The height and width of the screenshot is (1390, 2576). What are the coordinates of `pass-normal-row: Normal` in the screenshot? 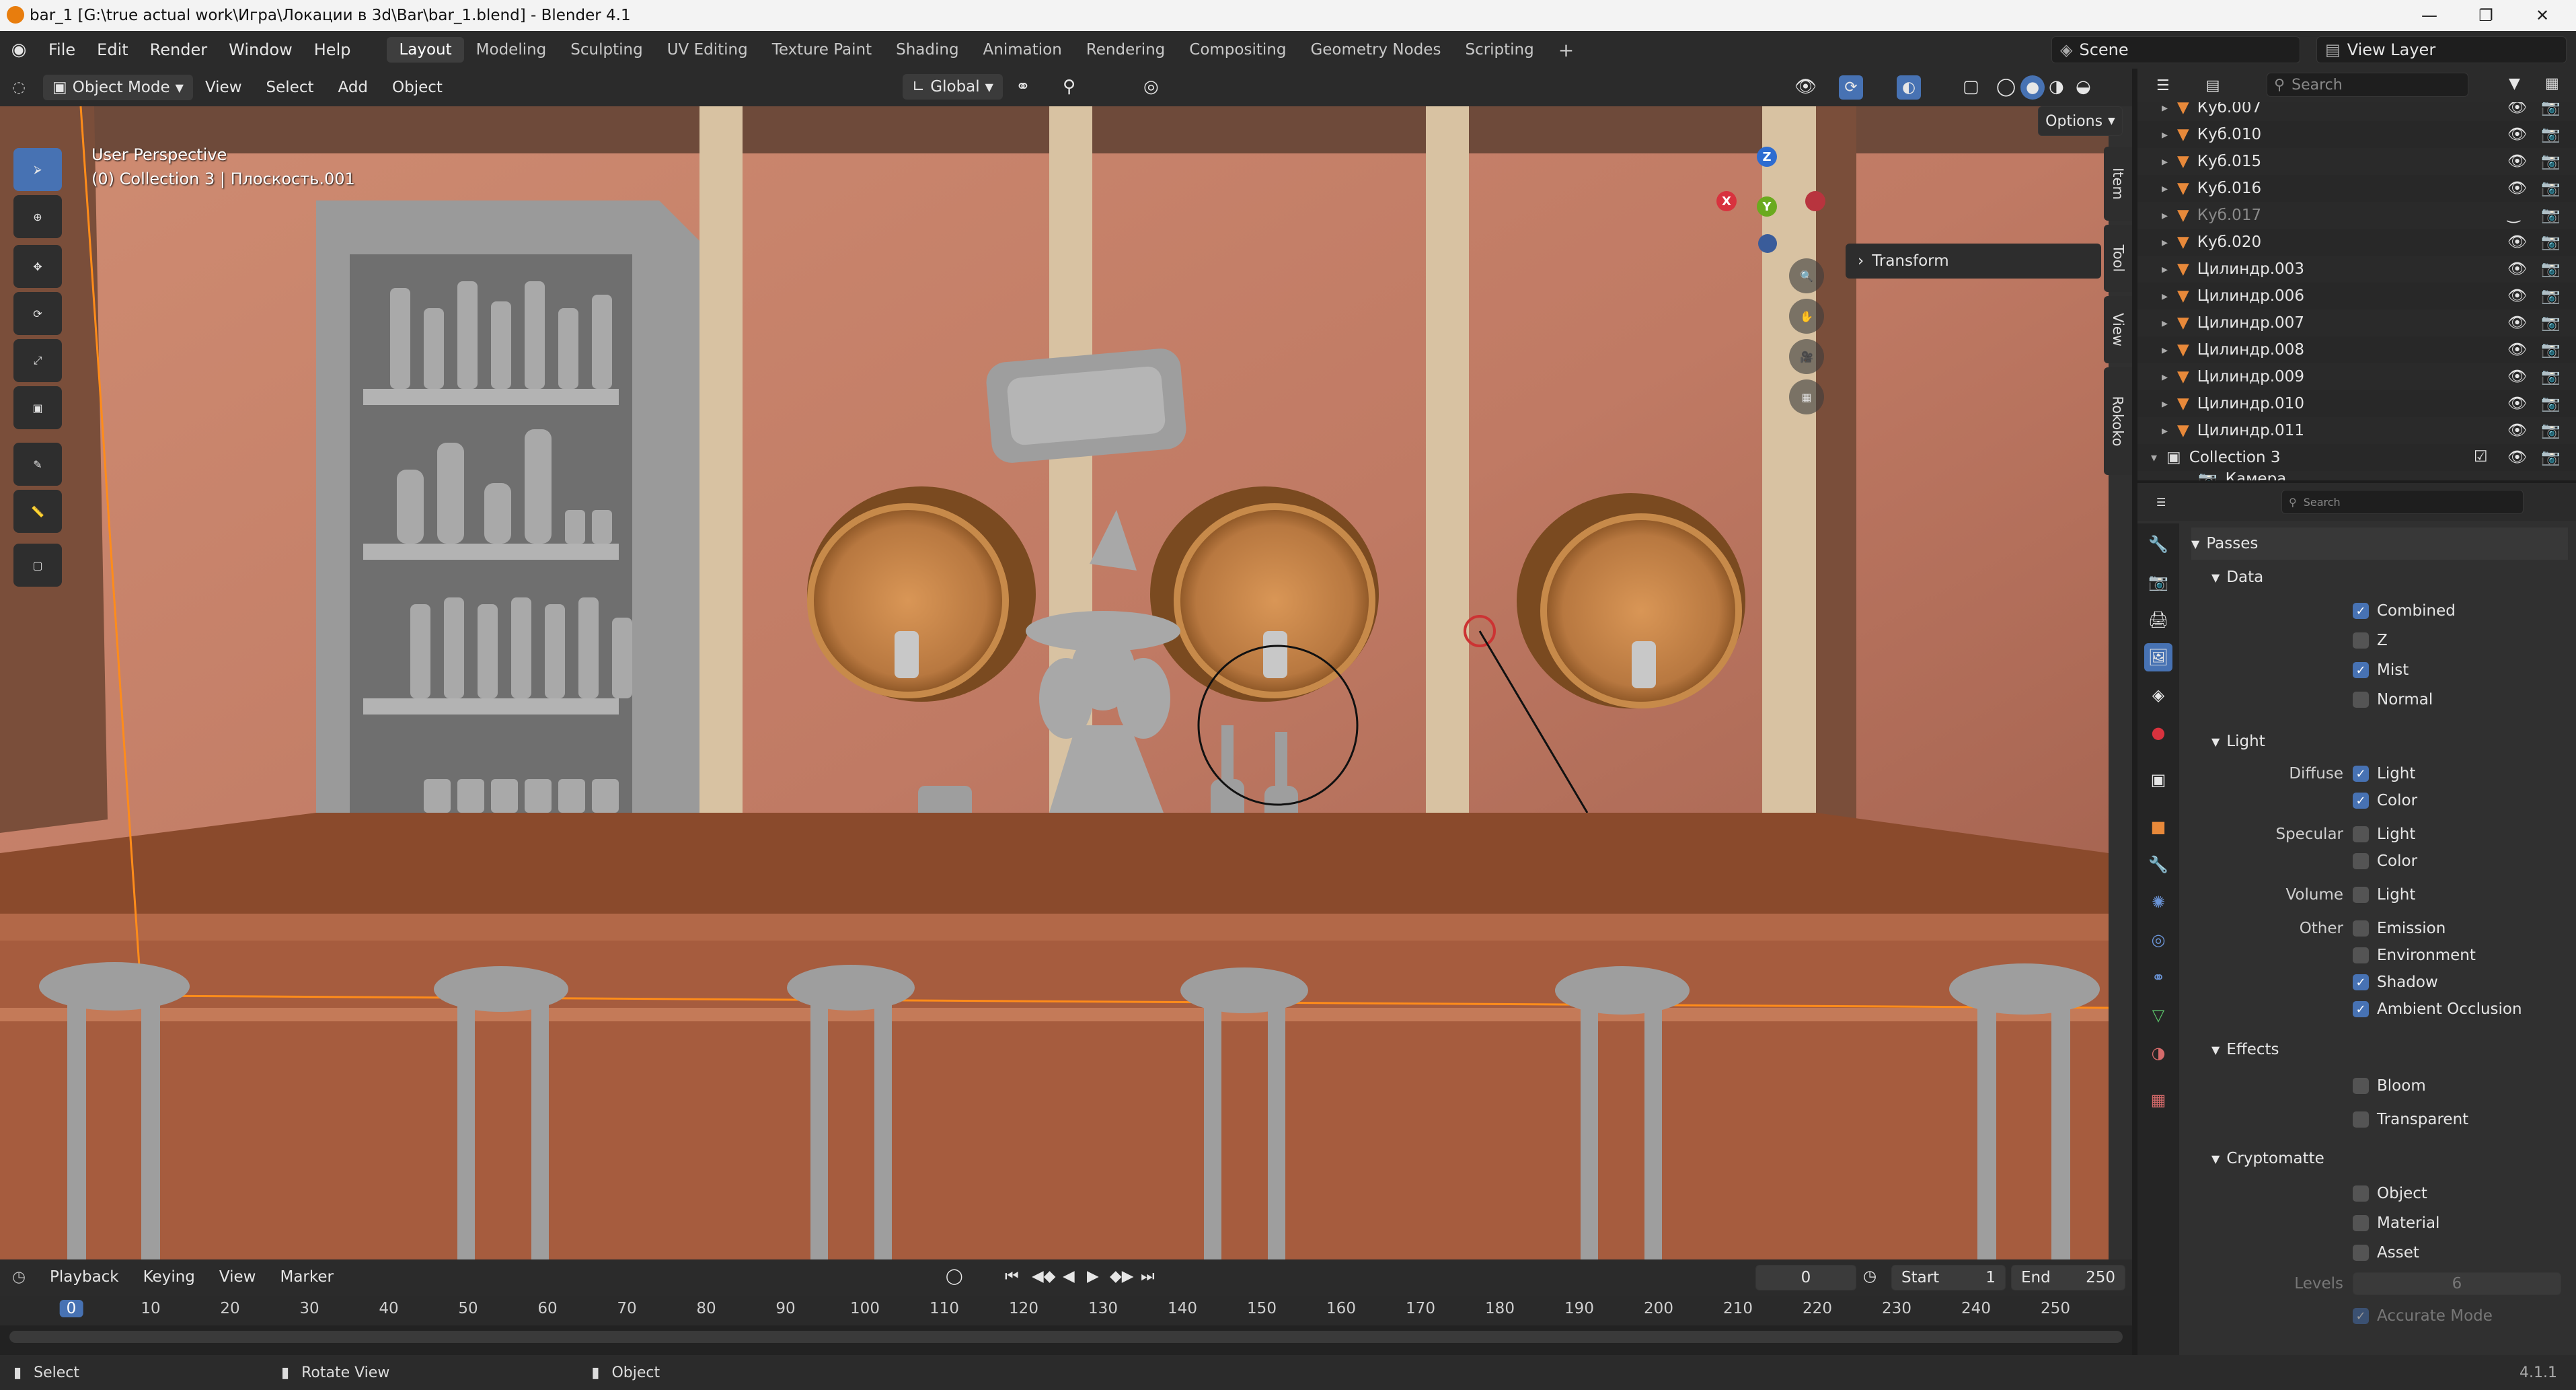 It's located at (2373, 700).